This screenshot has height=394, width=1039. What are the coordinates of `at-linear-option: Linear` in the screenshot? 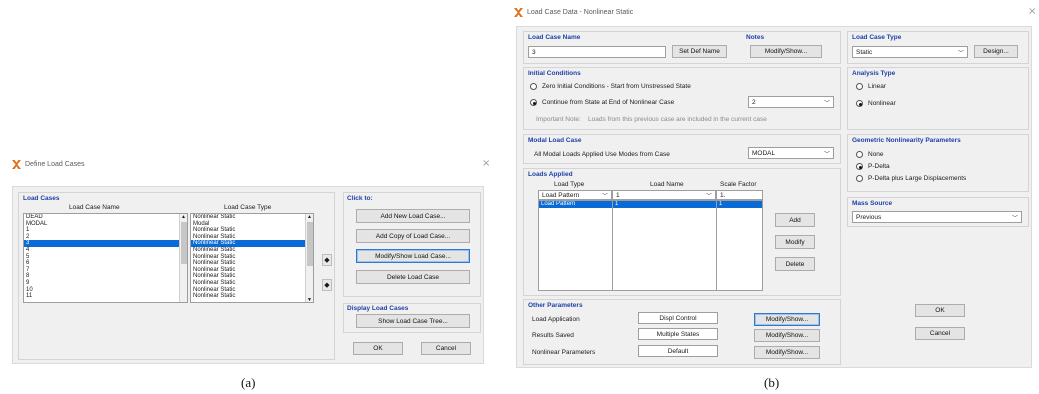 It's located at (871, 86).